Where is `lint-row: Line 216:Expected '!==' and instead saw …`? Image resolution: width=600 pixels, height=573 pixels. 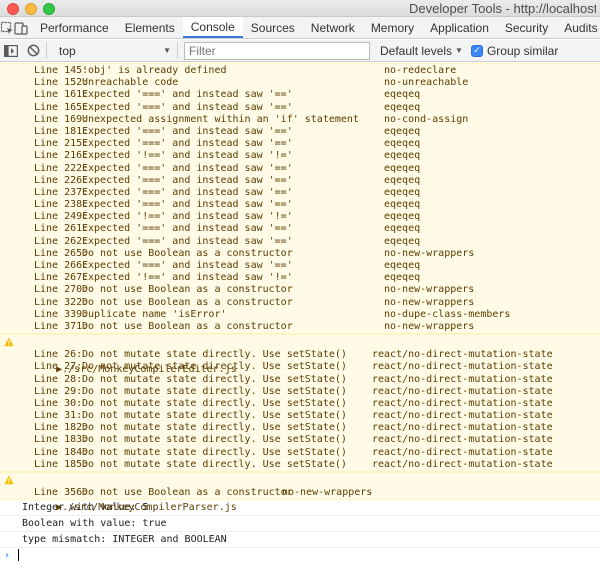 lint-row: Line 216:Expected '!==' and instead saw … is located at coordinates (300, 156).